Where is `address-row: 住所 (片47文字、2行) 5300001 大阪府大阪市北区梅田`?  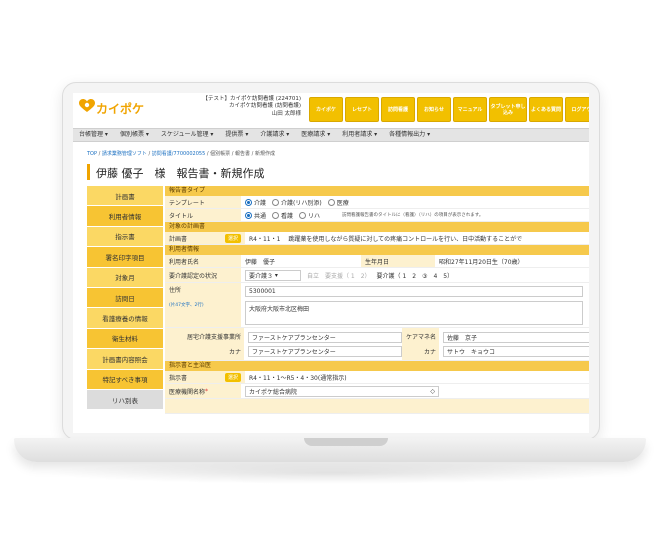
address-row: 住所 (片47文字、2行) 5300001 大阪府大阪市北区梅田 is located at coordinates (377, 305).